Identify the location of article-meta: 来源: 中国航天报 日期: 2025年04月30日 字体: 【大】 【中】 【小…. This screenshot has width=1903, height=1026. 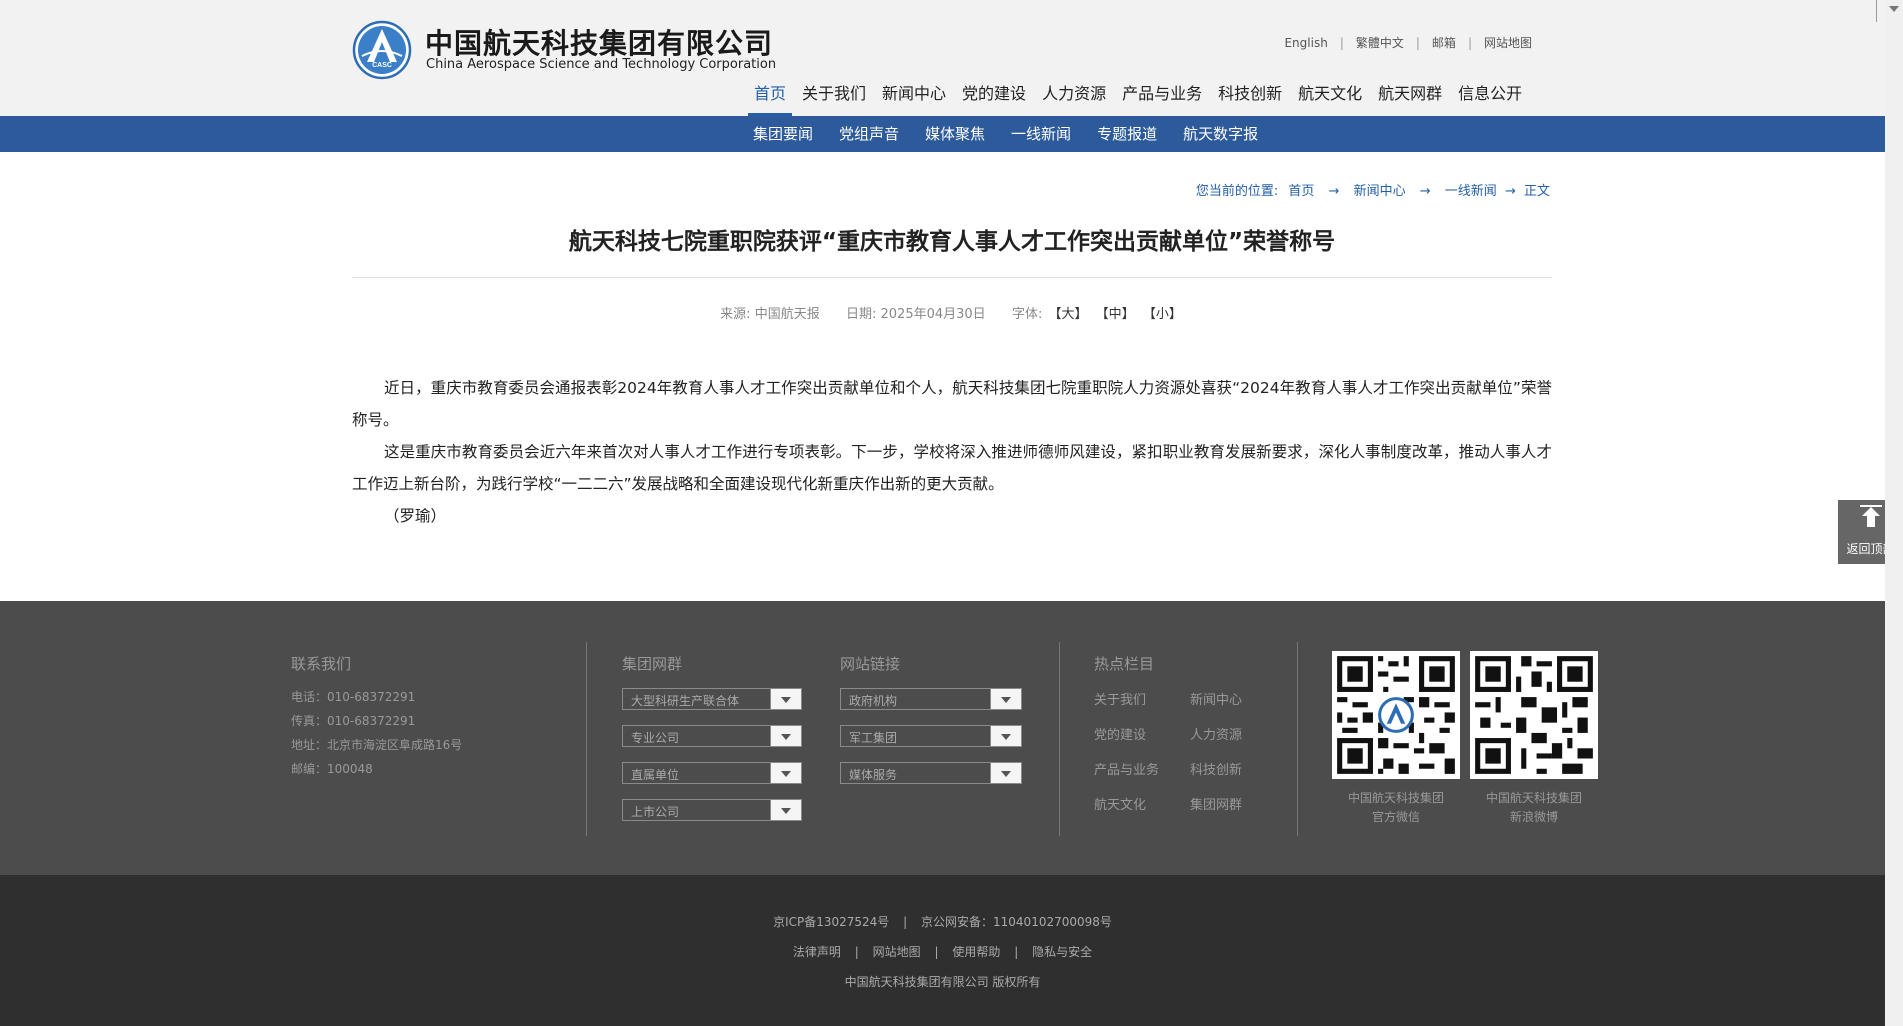
(952, 312).